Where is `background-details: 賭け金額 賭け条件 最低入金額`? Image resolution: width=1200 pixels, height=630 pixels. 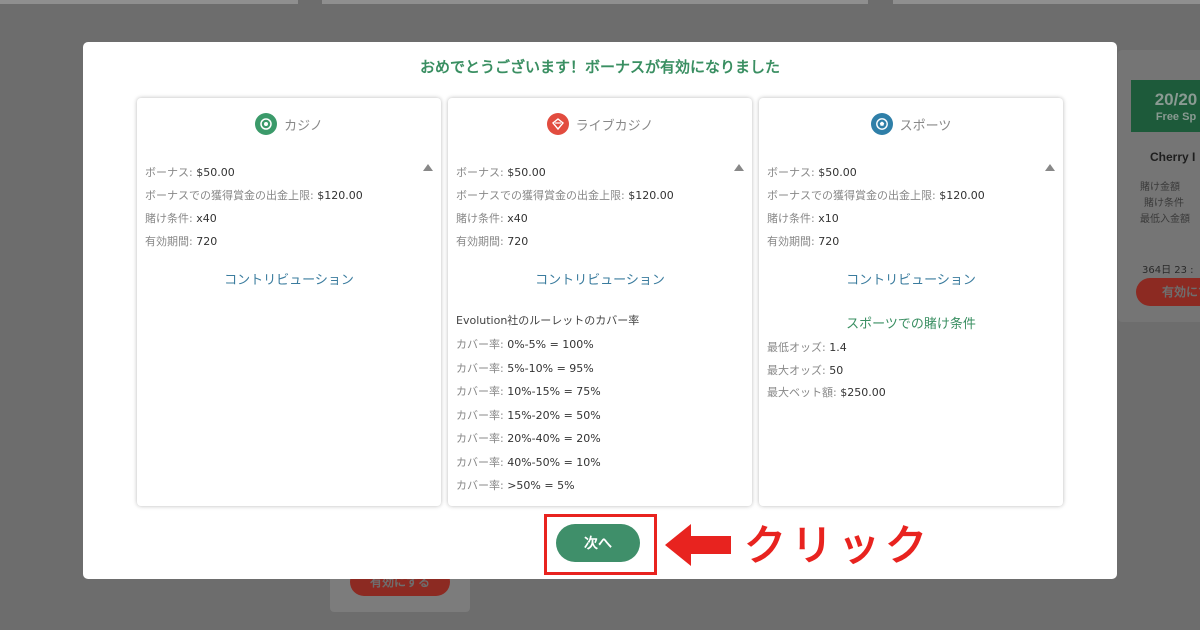 background-details: 賭け金額 賭け条件 最低入金額 is located at coordinates (1165, 204).